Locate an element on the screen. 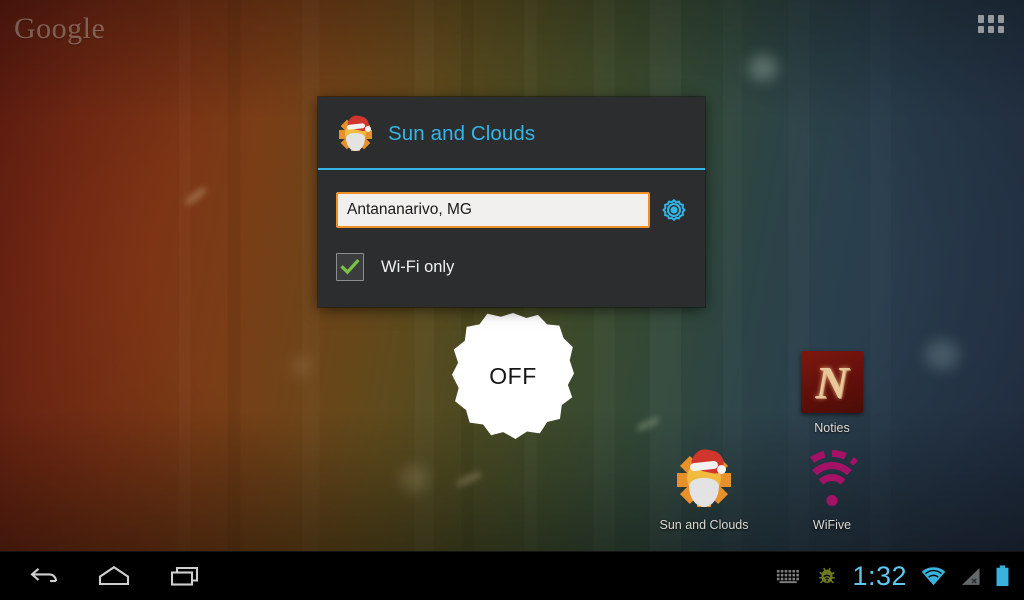  wifi-only-row: Wi-Fi only is located at coordinates (511, 267).